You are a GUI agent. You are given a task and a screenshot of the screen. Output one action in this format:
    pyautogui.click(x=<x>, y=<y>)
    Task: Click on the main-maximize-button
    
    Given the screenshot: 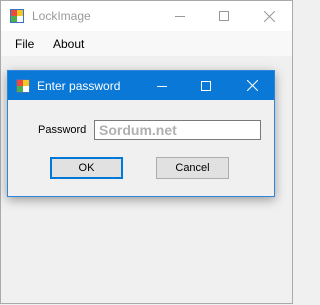 What is the action you would take?
    pyautogui.click(x=224, y=16)
    